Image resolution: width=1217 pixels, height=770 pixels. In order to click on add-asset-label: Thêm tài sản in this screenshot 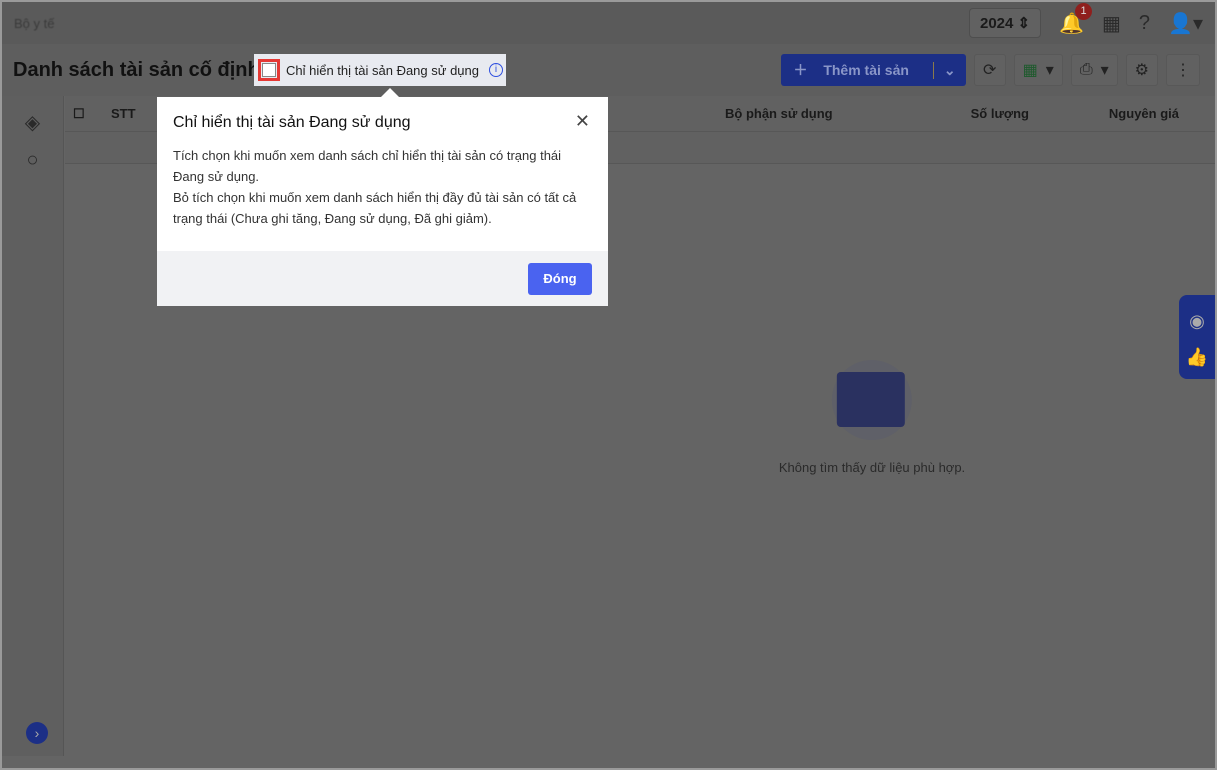, I will do `click(866, 70)`.